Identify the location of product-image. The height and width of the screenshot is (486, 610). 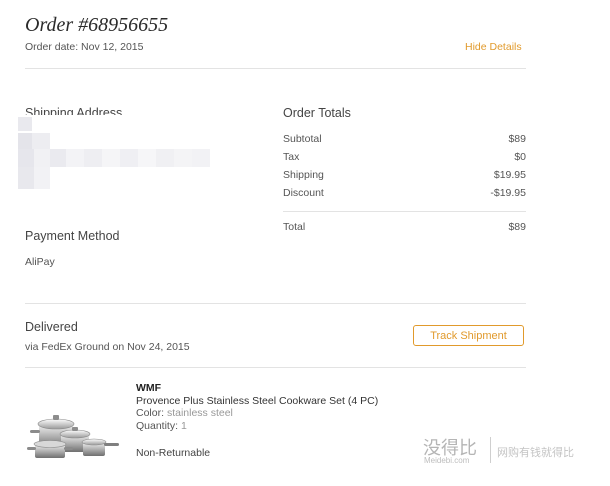
(72, 437).